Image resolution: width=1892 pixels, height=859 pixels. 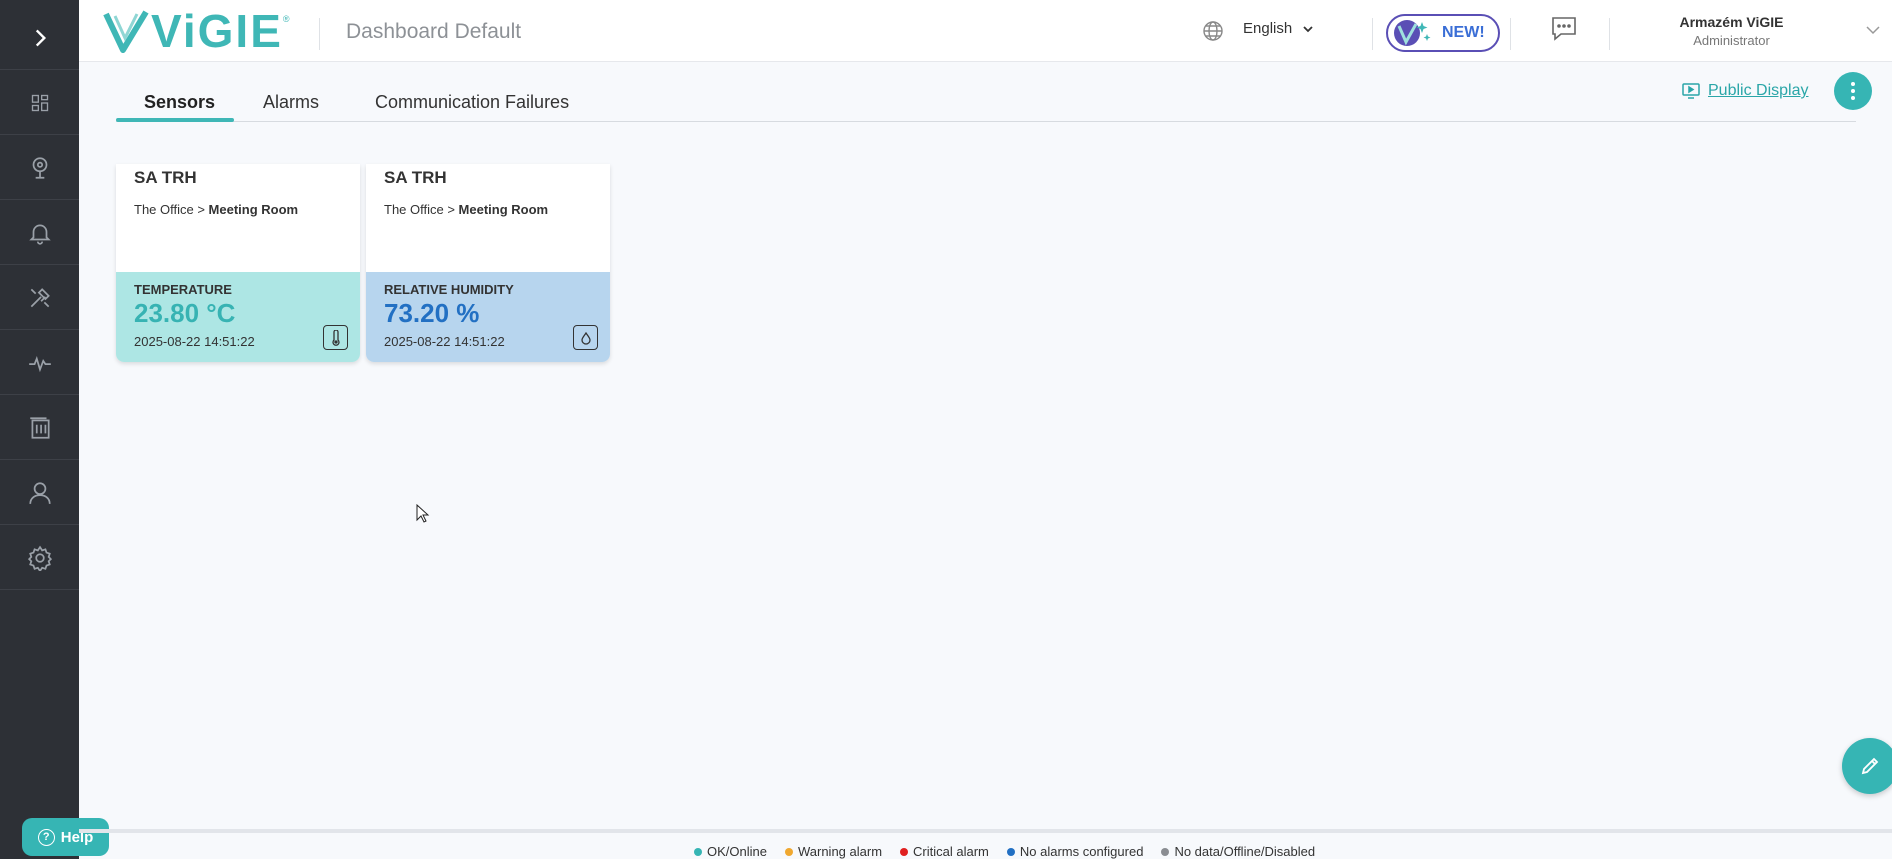 I want to click on chevron-right-icon, so click(x=40, y=37).